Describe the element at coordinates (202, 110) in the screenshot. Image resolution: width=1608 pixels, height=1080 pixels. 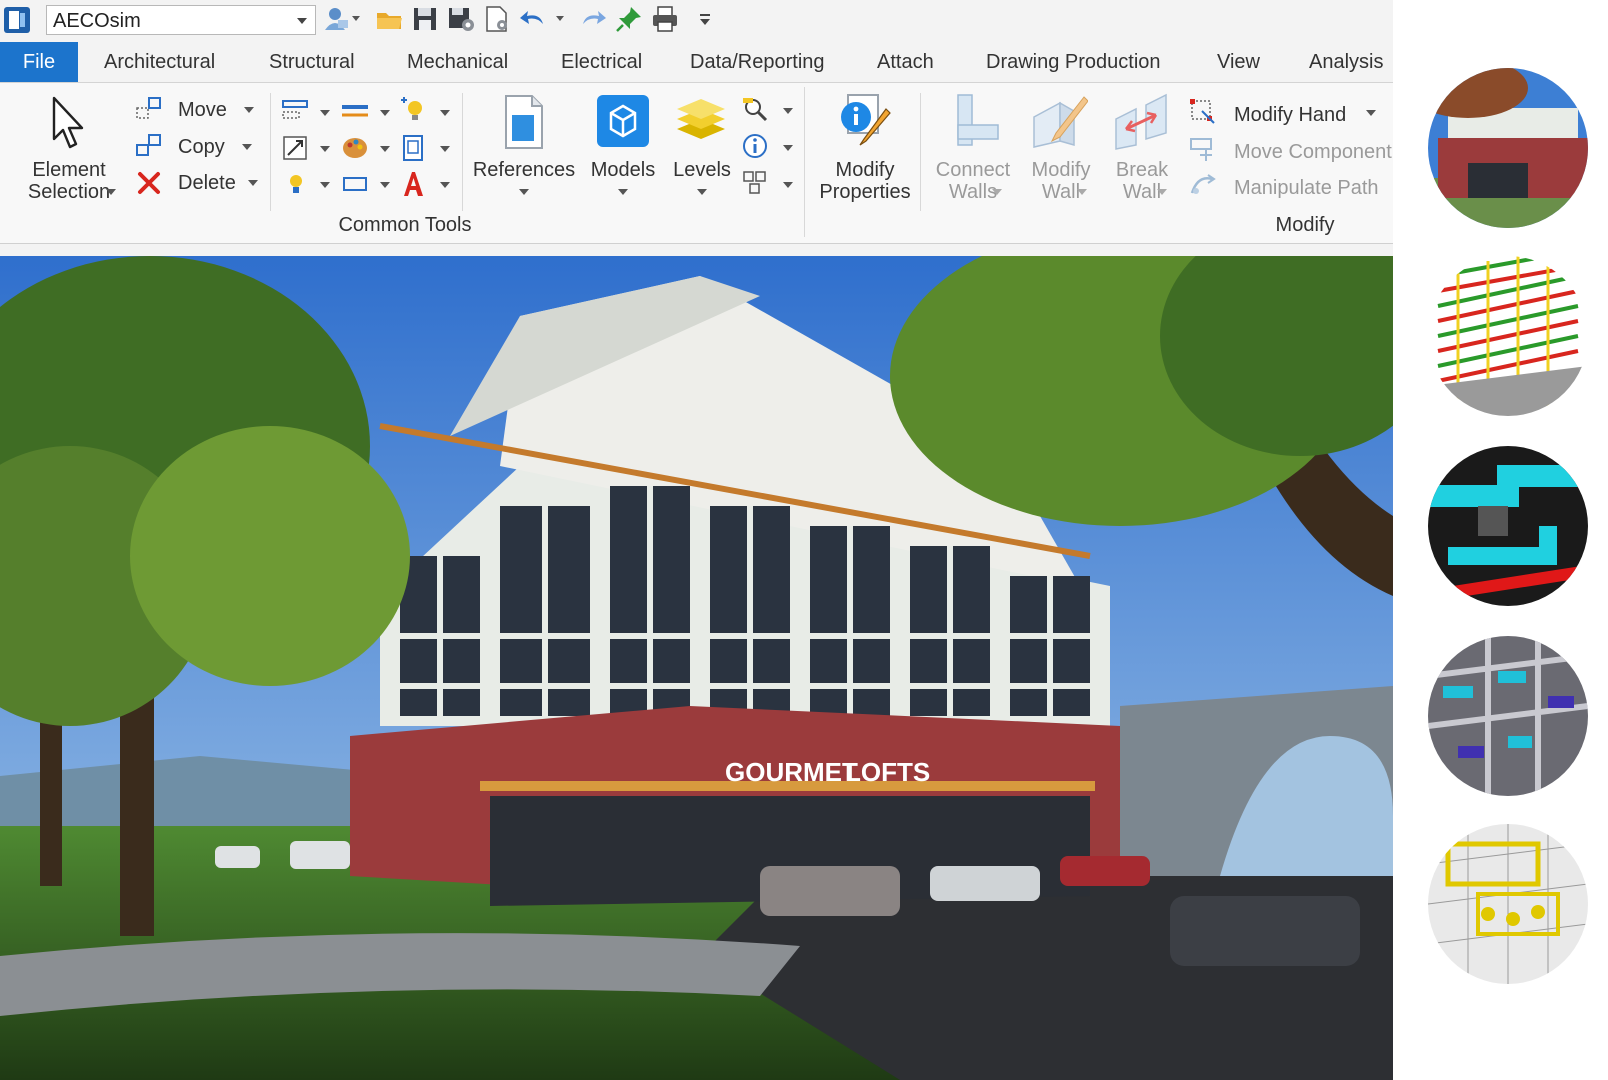
I see `move-button: Move` at that location.